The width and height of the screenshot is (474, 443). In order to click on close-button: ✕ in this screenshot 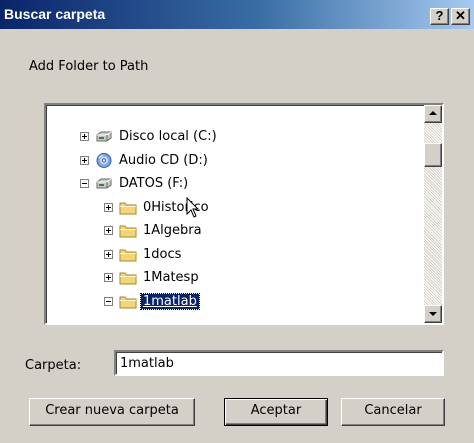, I will do `click(460, 16)`.